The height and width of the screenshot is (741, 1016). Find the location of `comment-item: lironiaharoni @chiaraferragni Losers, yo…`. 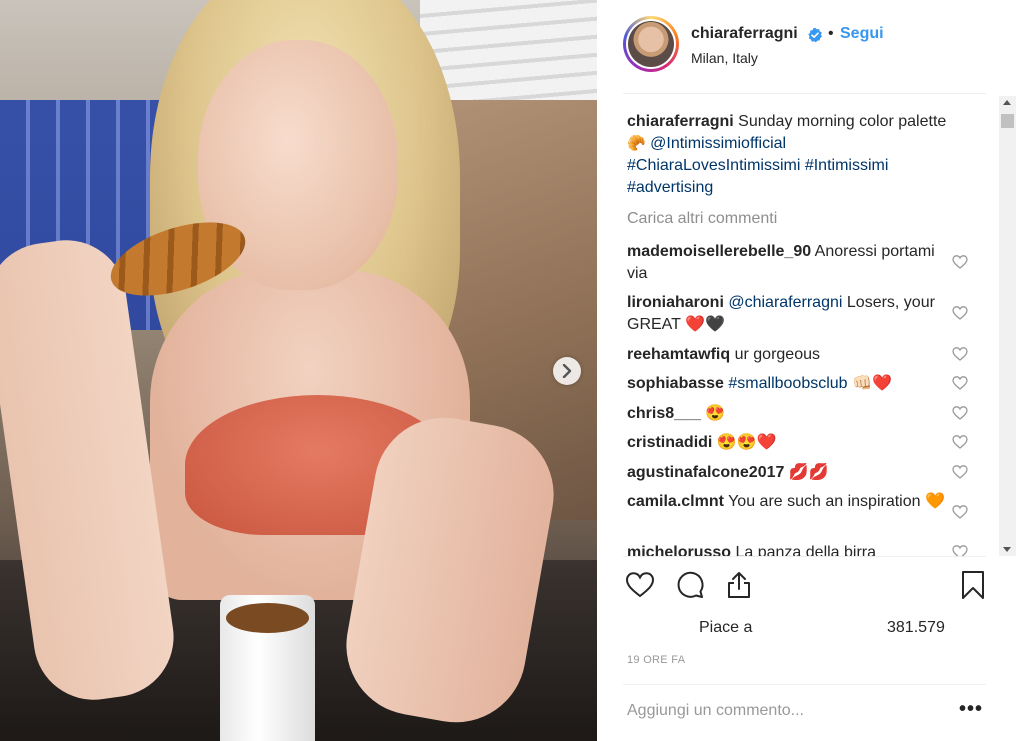

comment-item: lironiaharoni @chiaraferragni Losers, yo… is located at coordinates (787, 314).